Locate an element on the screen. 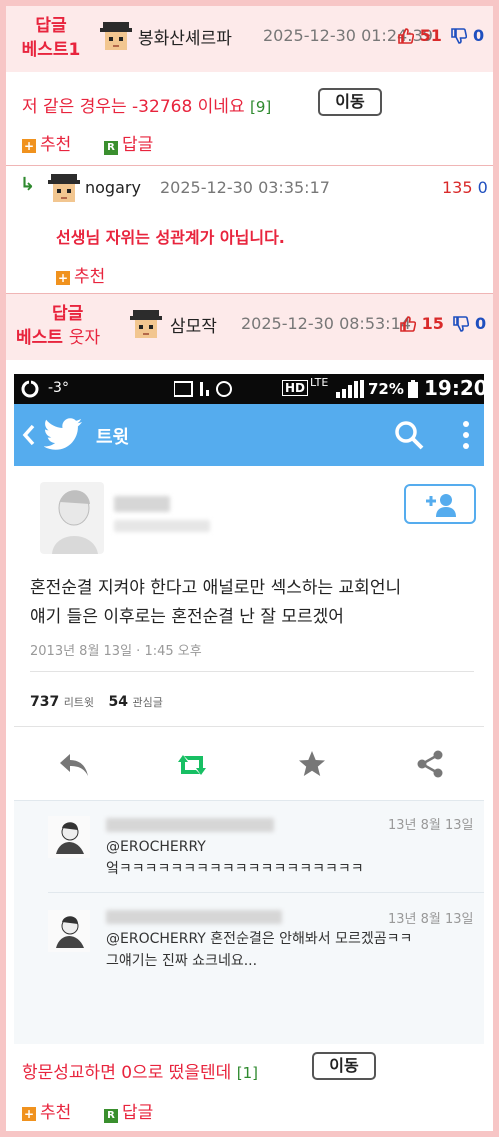 Image resolution: width=499 pixels, height=1137 pixels. tweet-stats: 737 리트윗 54 관심글 is located at coordinates (96, 702).